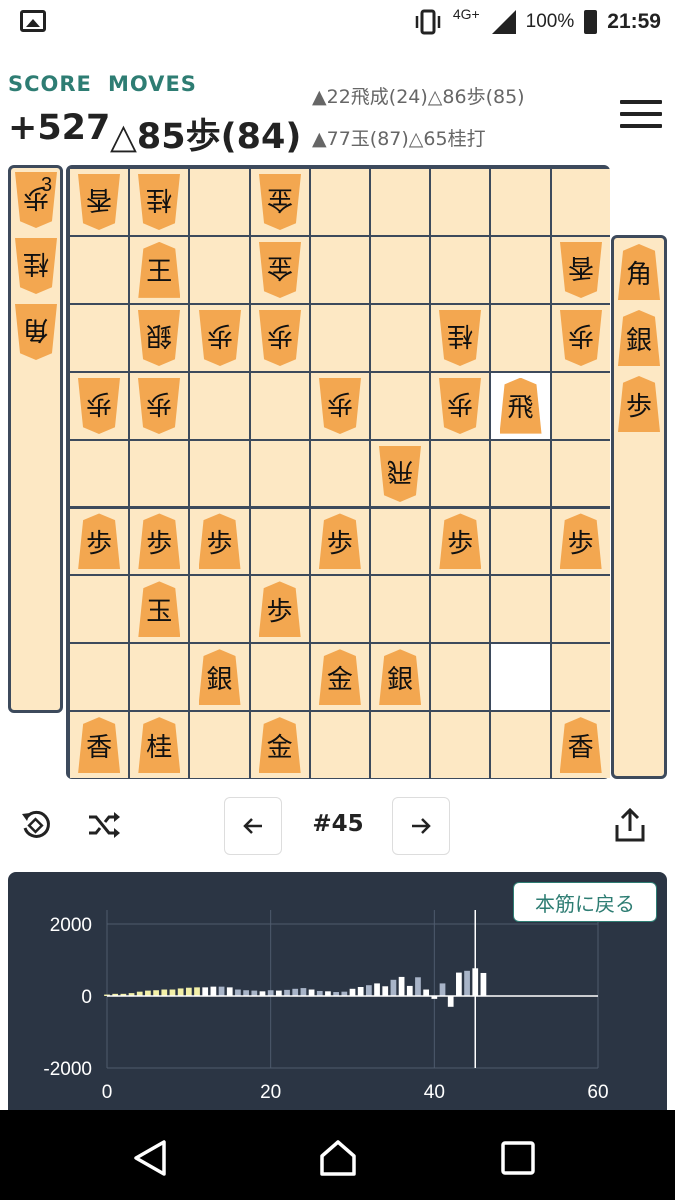 The width and height of the screenshot is (675, 1200). What do you see at coordinates (338, 1158) in the screenshot?
I see `home-icon` at bounding box center [338, 1158].